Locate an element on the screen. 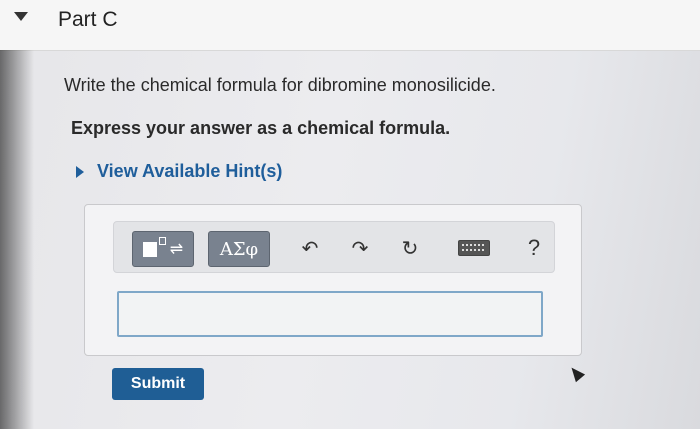 The height and width of the screenshot is (429, 700). submit-button: Submit is located at coordinates (158, 384).